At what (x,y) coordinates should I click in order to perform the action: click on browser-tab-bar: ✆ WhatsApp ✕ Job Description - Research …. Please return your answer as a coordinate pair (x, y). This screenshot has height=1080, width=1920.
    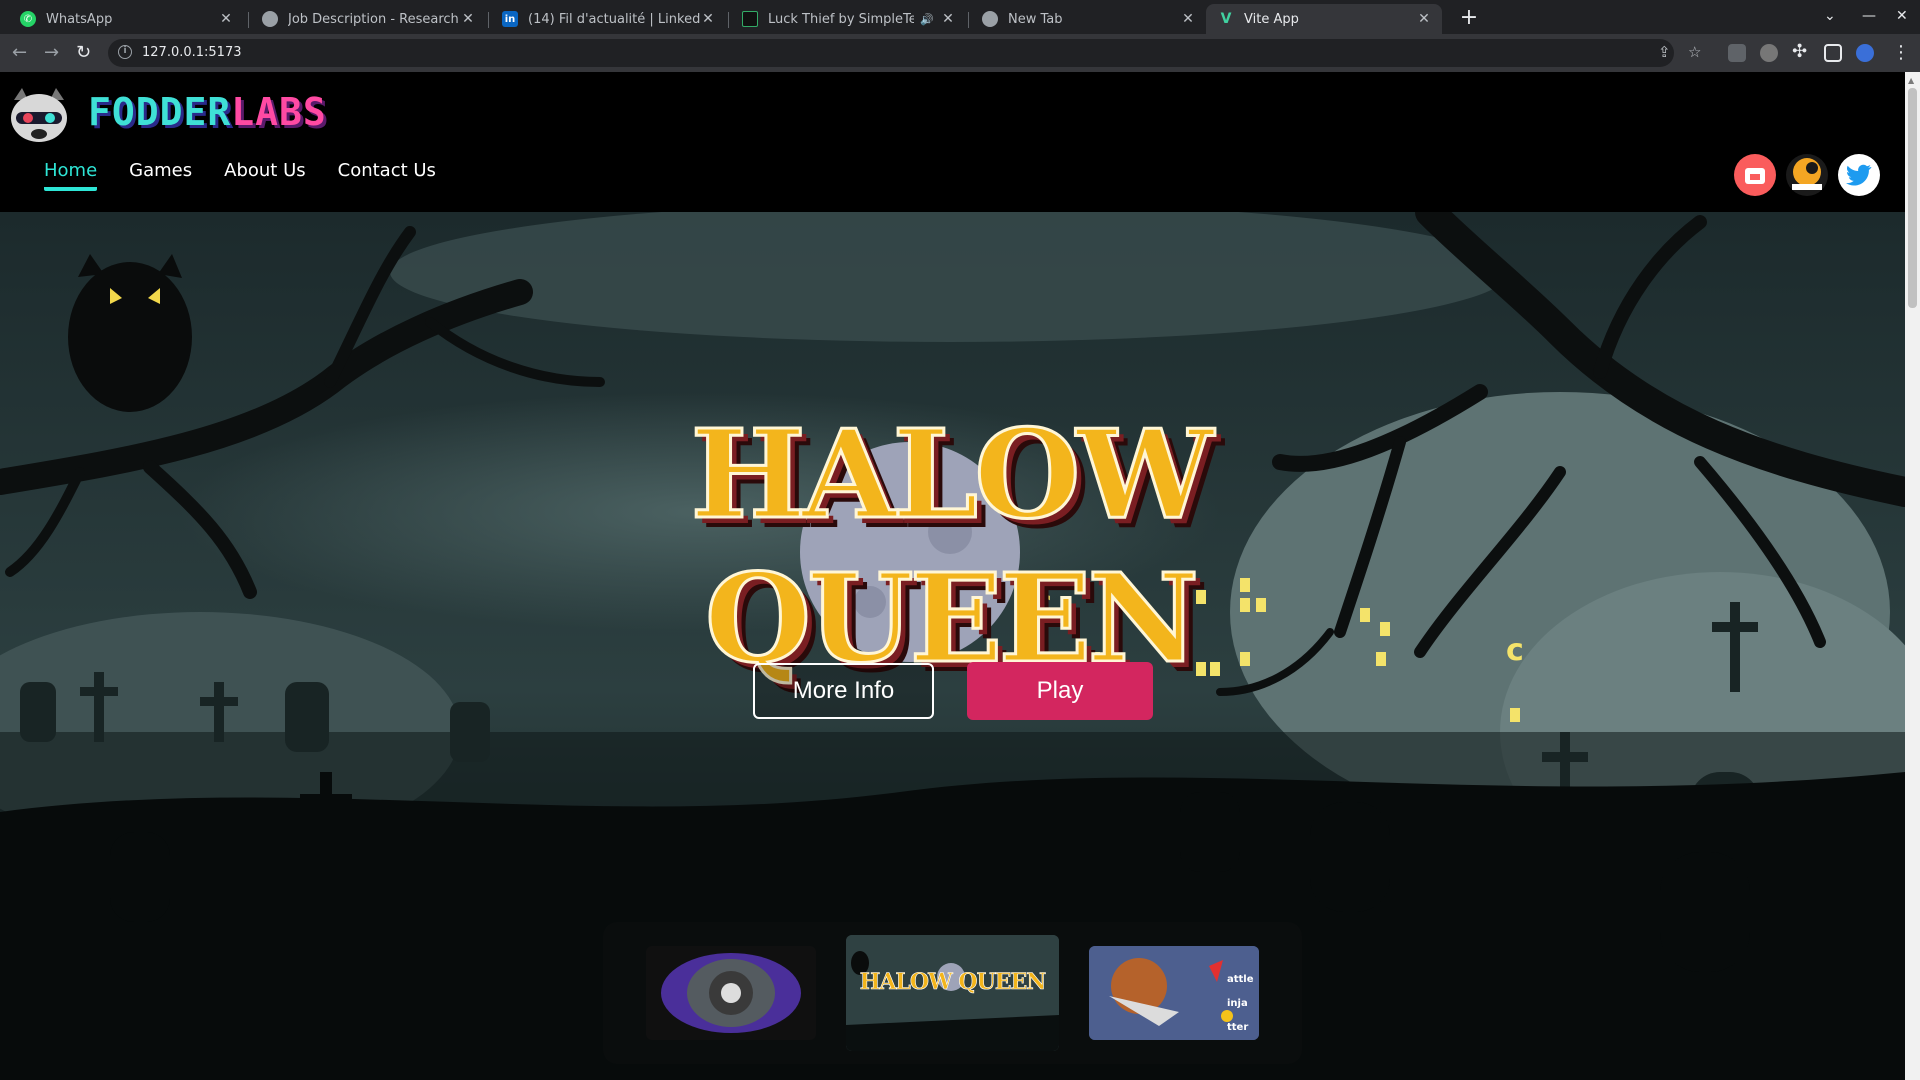
    Looking at the image, I should click on (960, 17).